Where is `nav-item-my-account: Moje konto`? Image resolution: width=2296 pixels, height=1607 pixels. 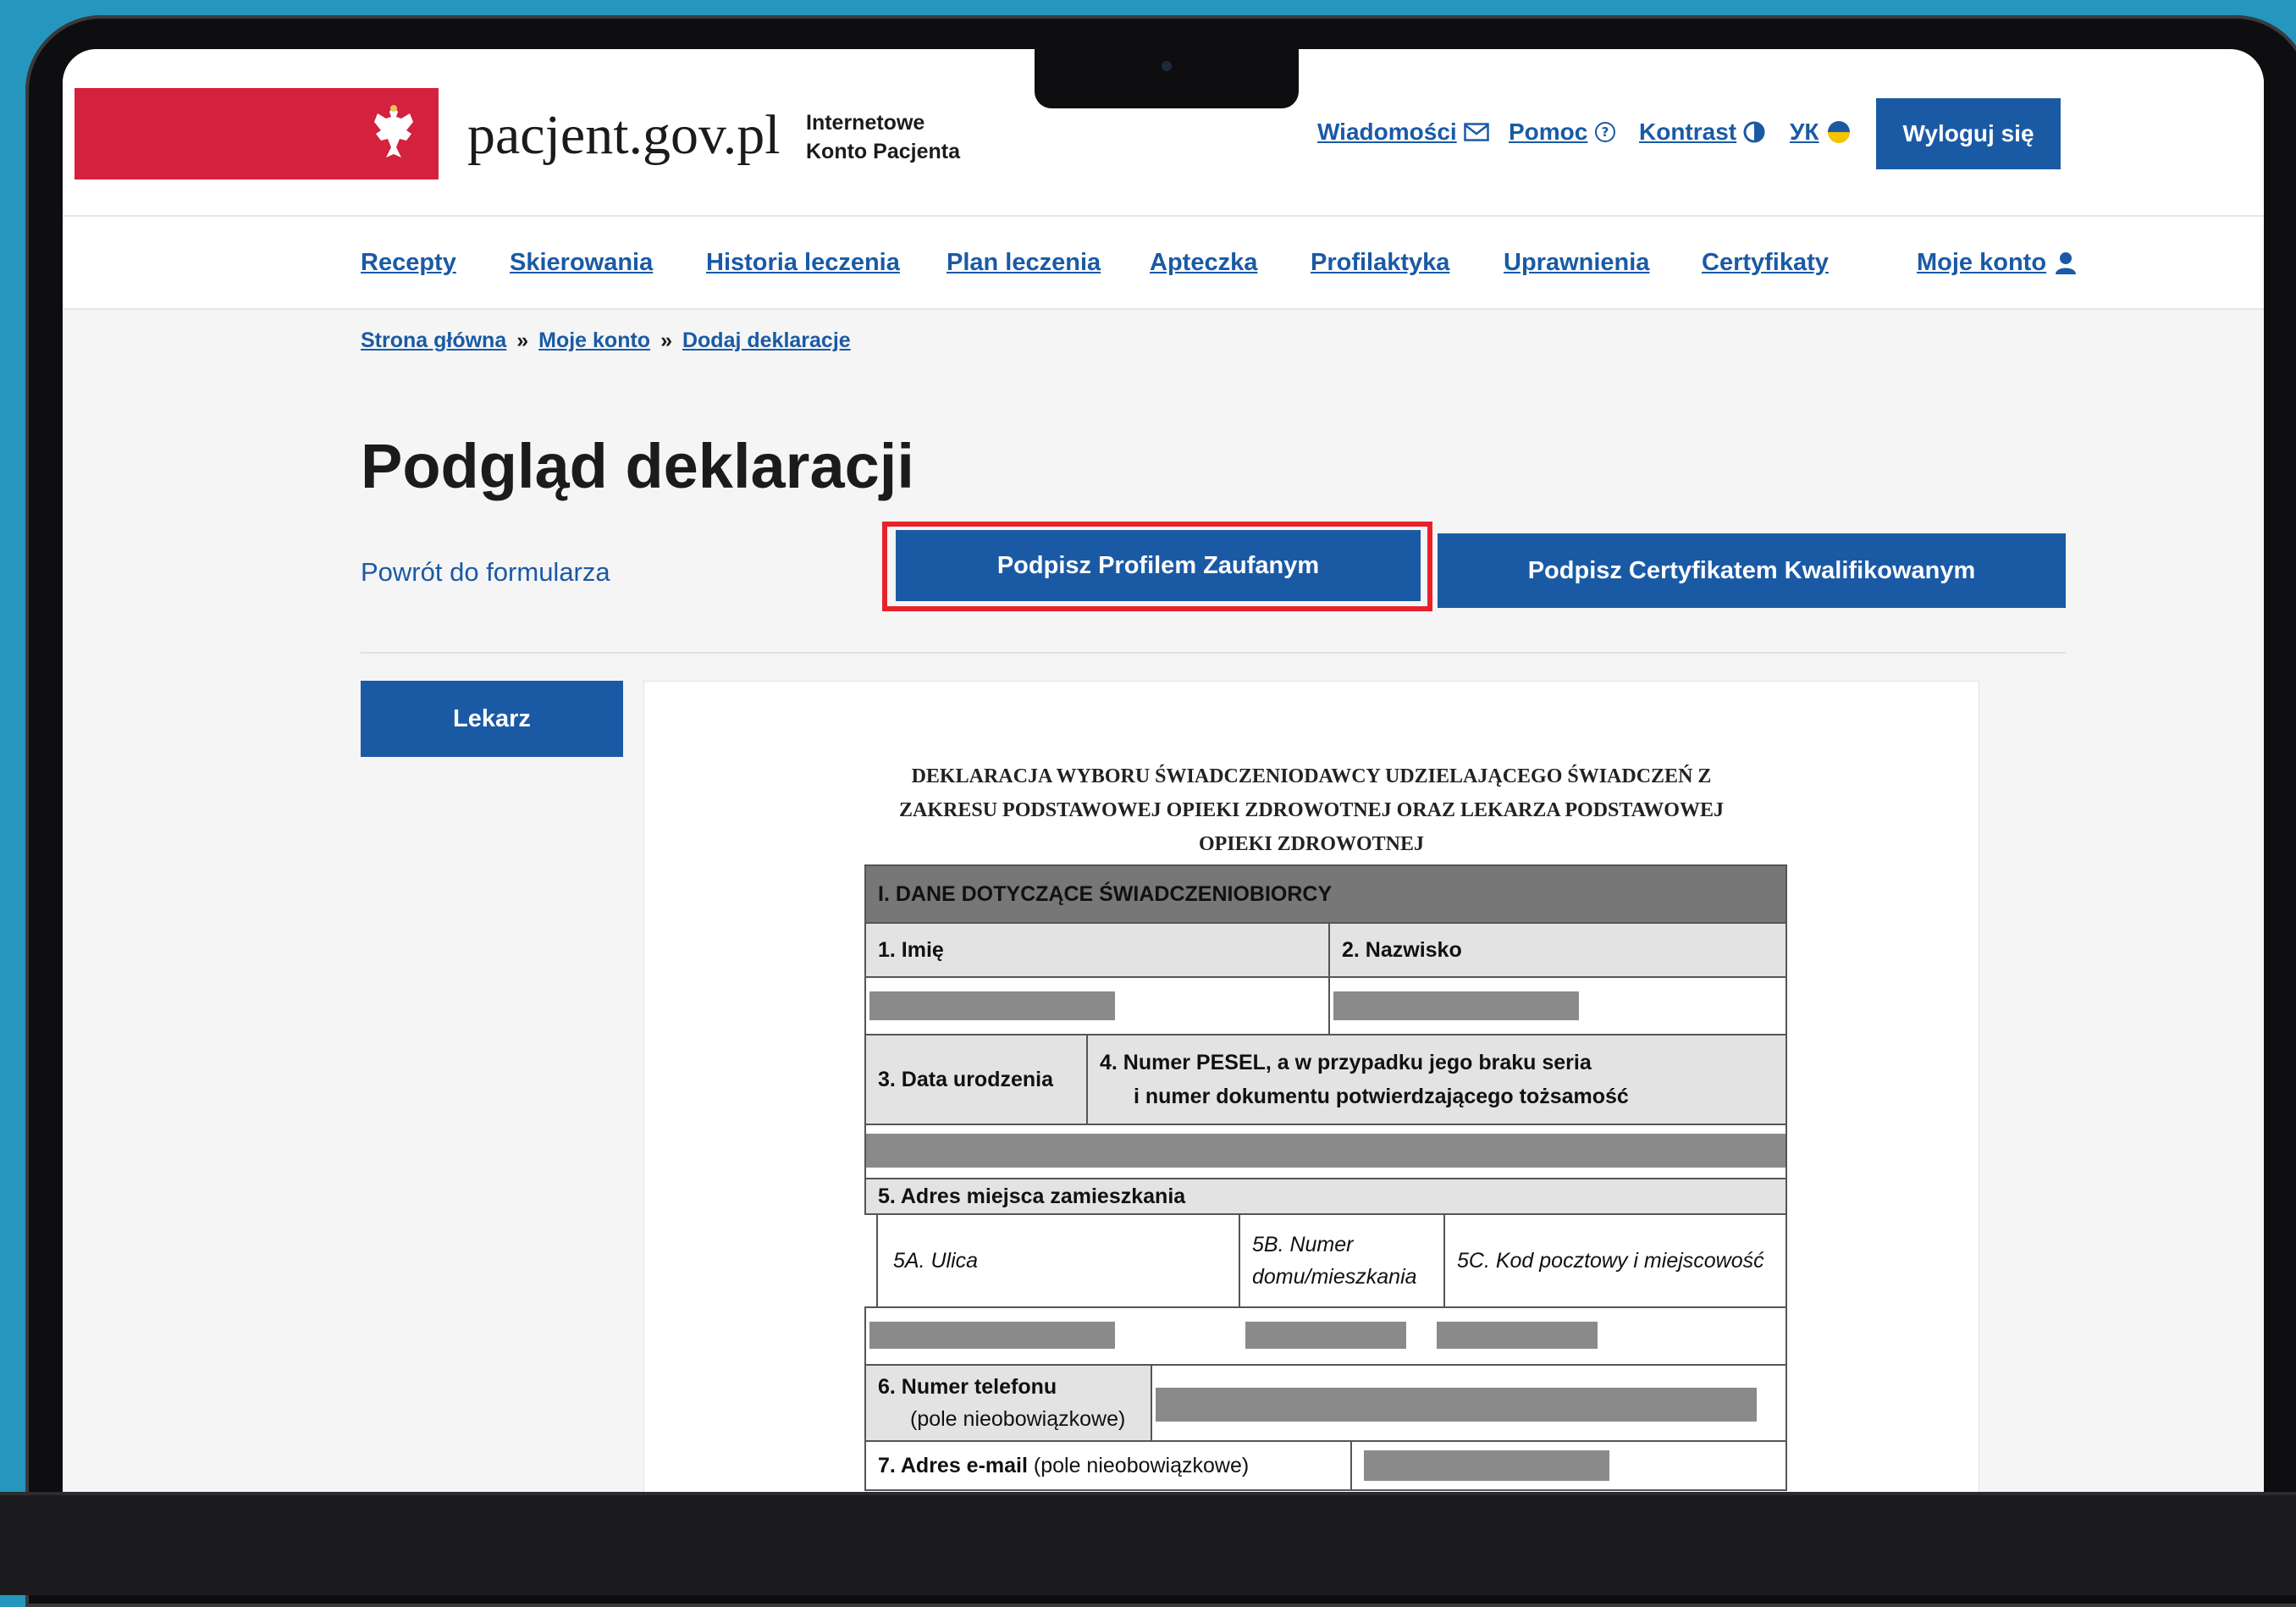 nav-item-my-account: Moje konto is located at coordinates (1997, 263).